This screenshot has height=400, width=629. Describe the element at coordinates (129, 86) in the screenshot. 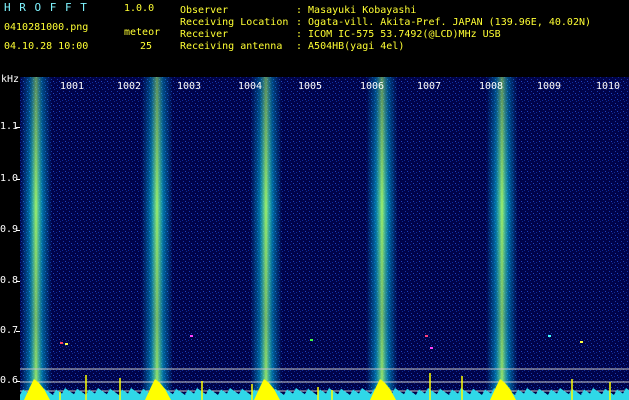

I see `minute-label: 1002` at that location.